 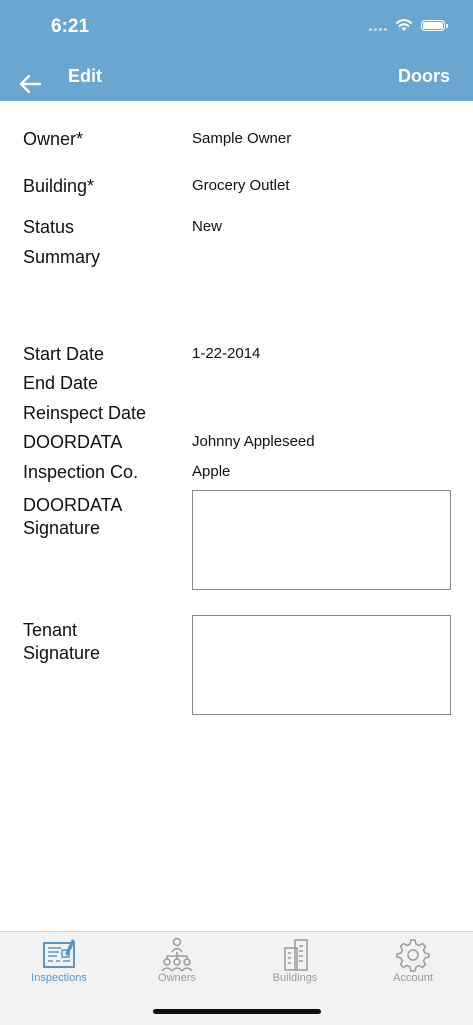 I want to click on status-icons, so click(x=408, y=25).